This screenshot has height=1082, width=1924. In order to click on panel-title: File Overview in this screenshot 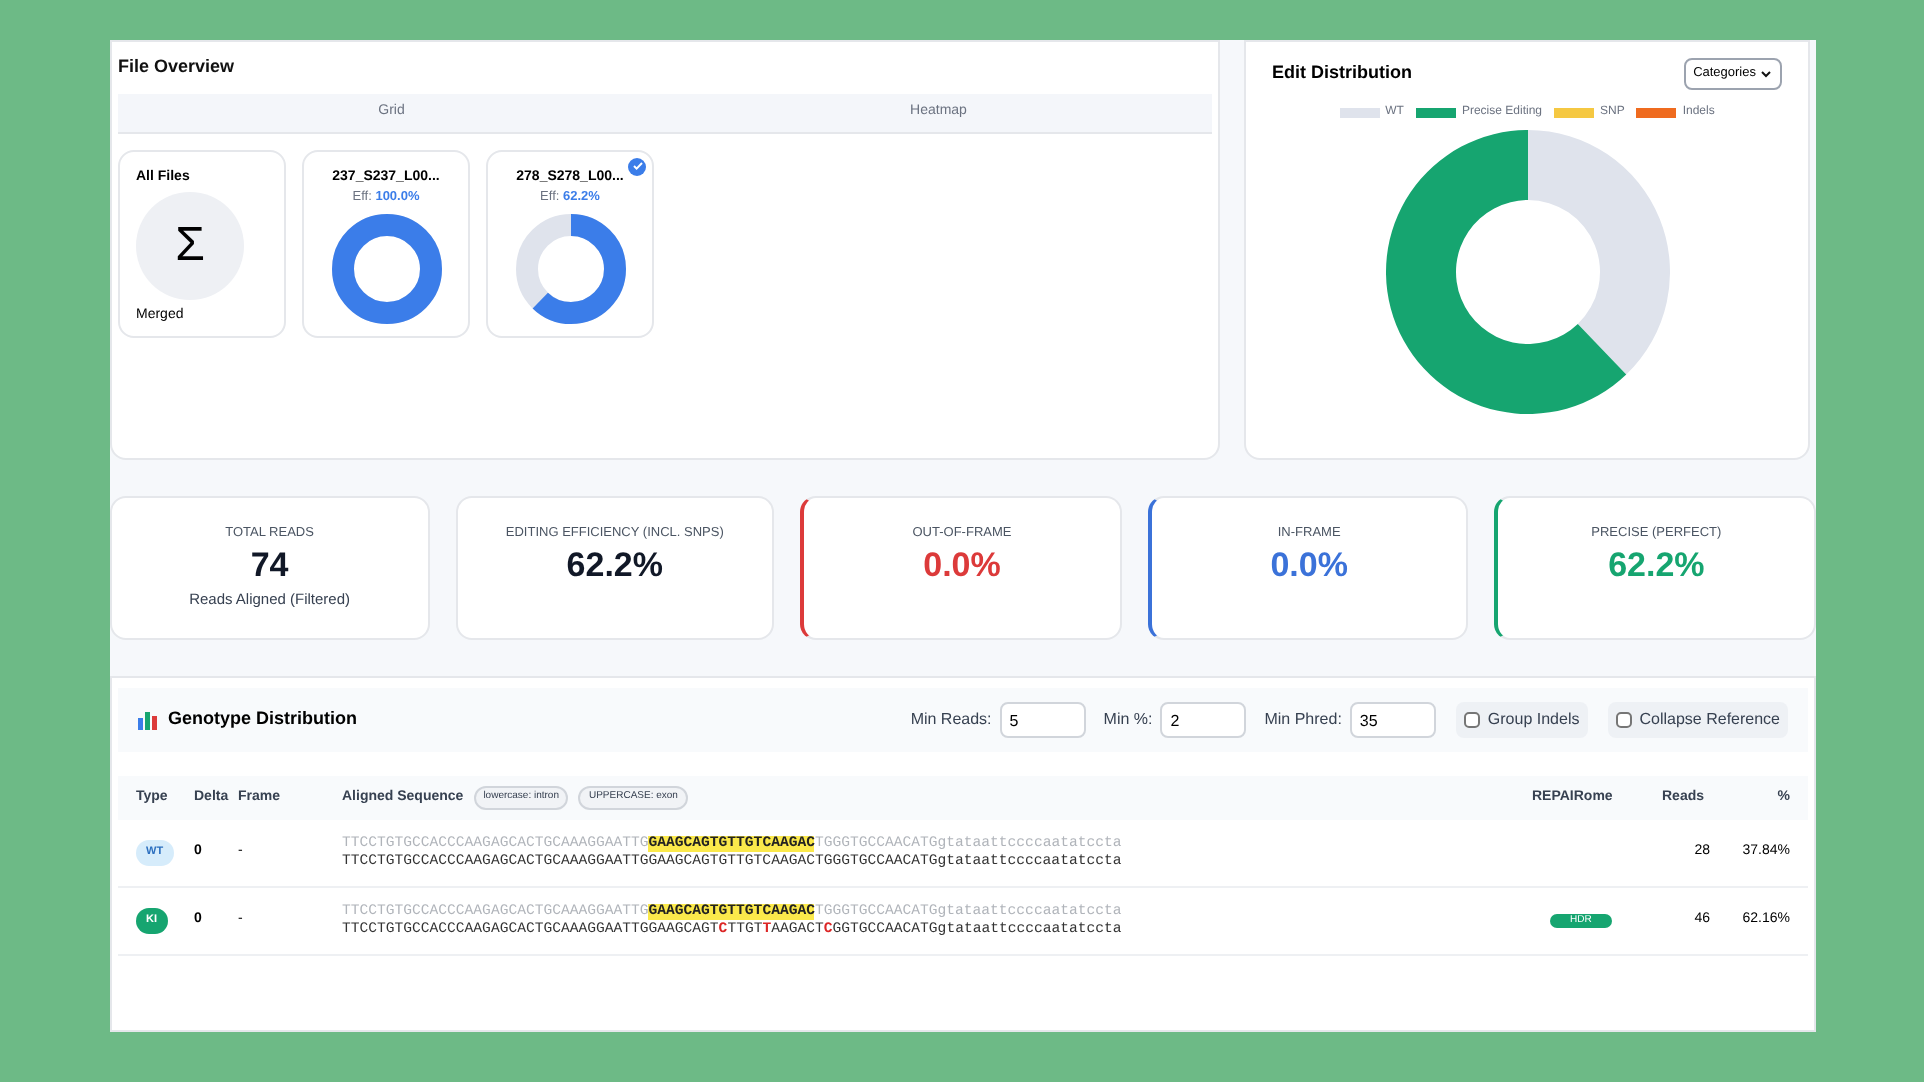, I will do `click(177, 67)`.